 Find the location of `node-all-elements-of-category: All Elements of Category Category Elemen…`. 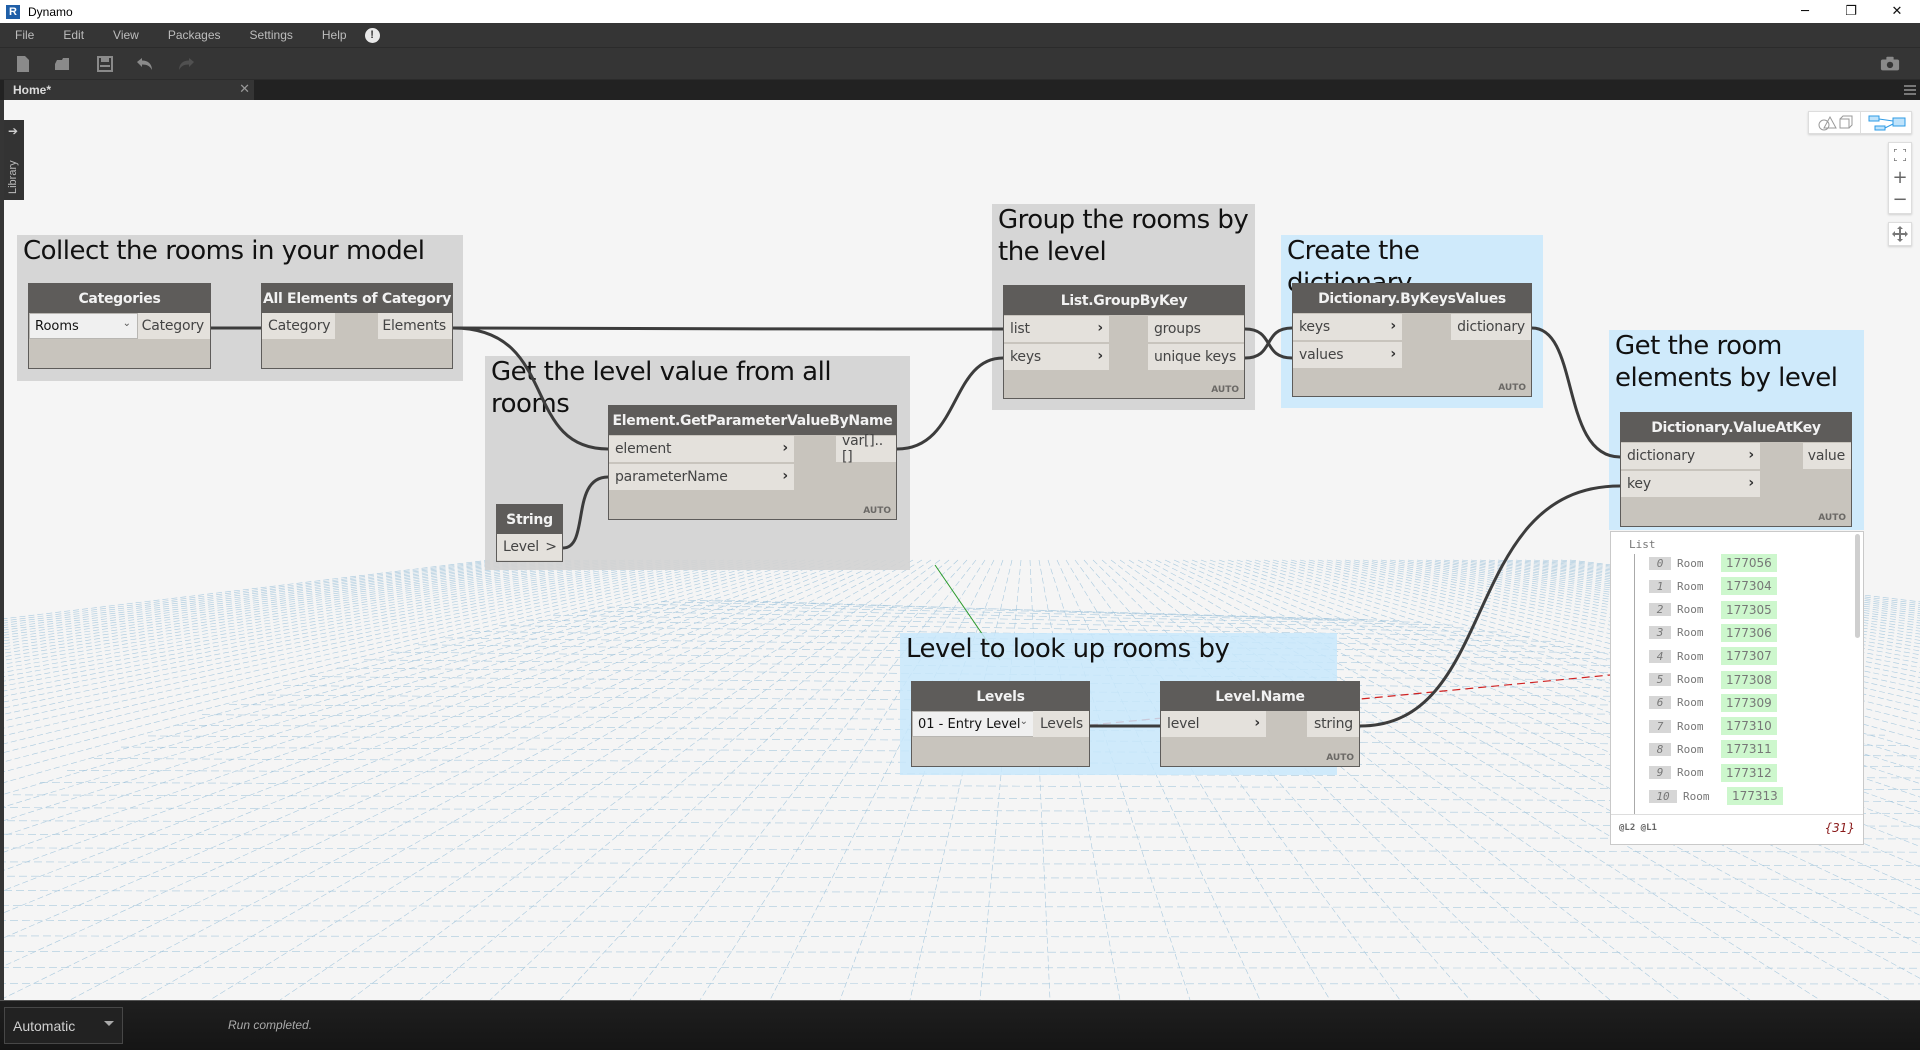

node-all-elements-of-category: All Elements of Category Category Elemen… is located at coordinates (357, 326).